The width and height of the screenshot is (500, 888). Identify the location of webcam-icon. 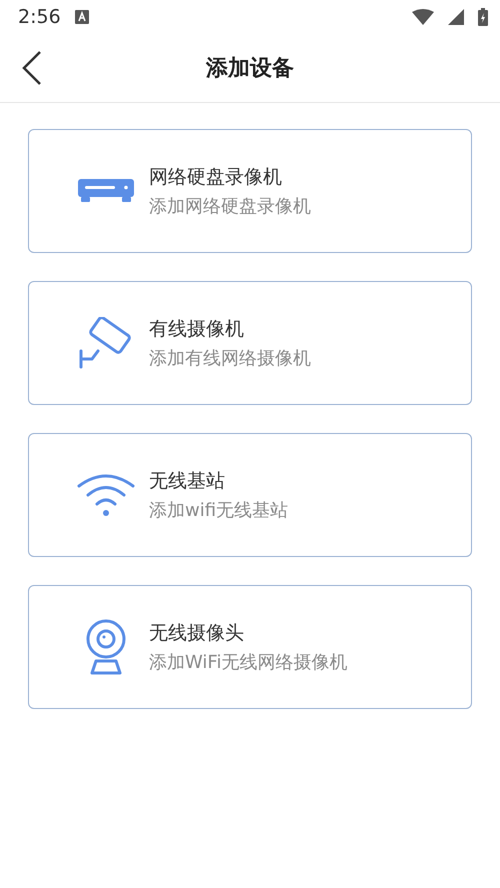
(106, 647).